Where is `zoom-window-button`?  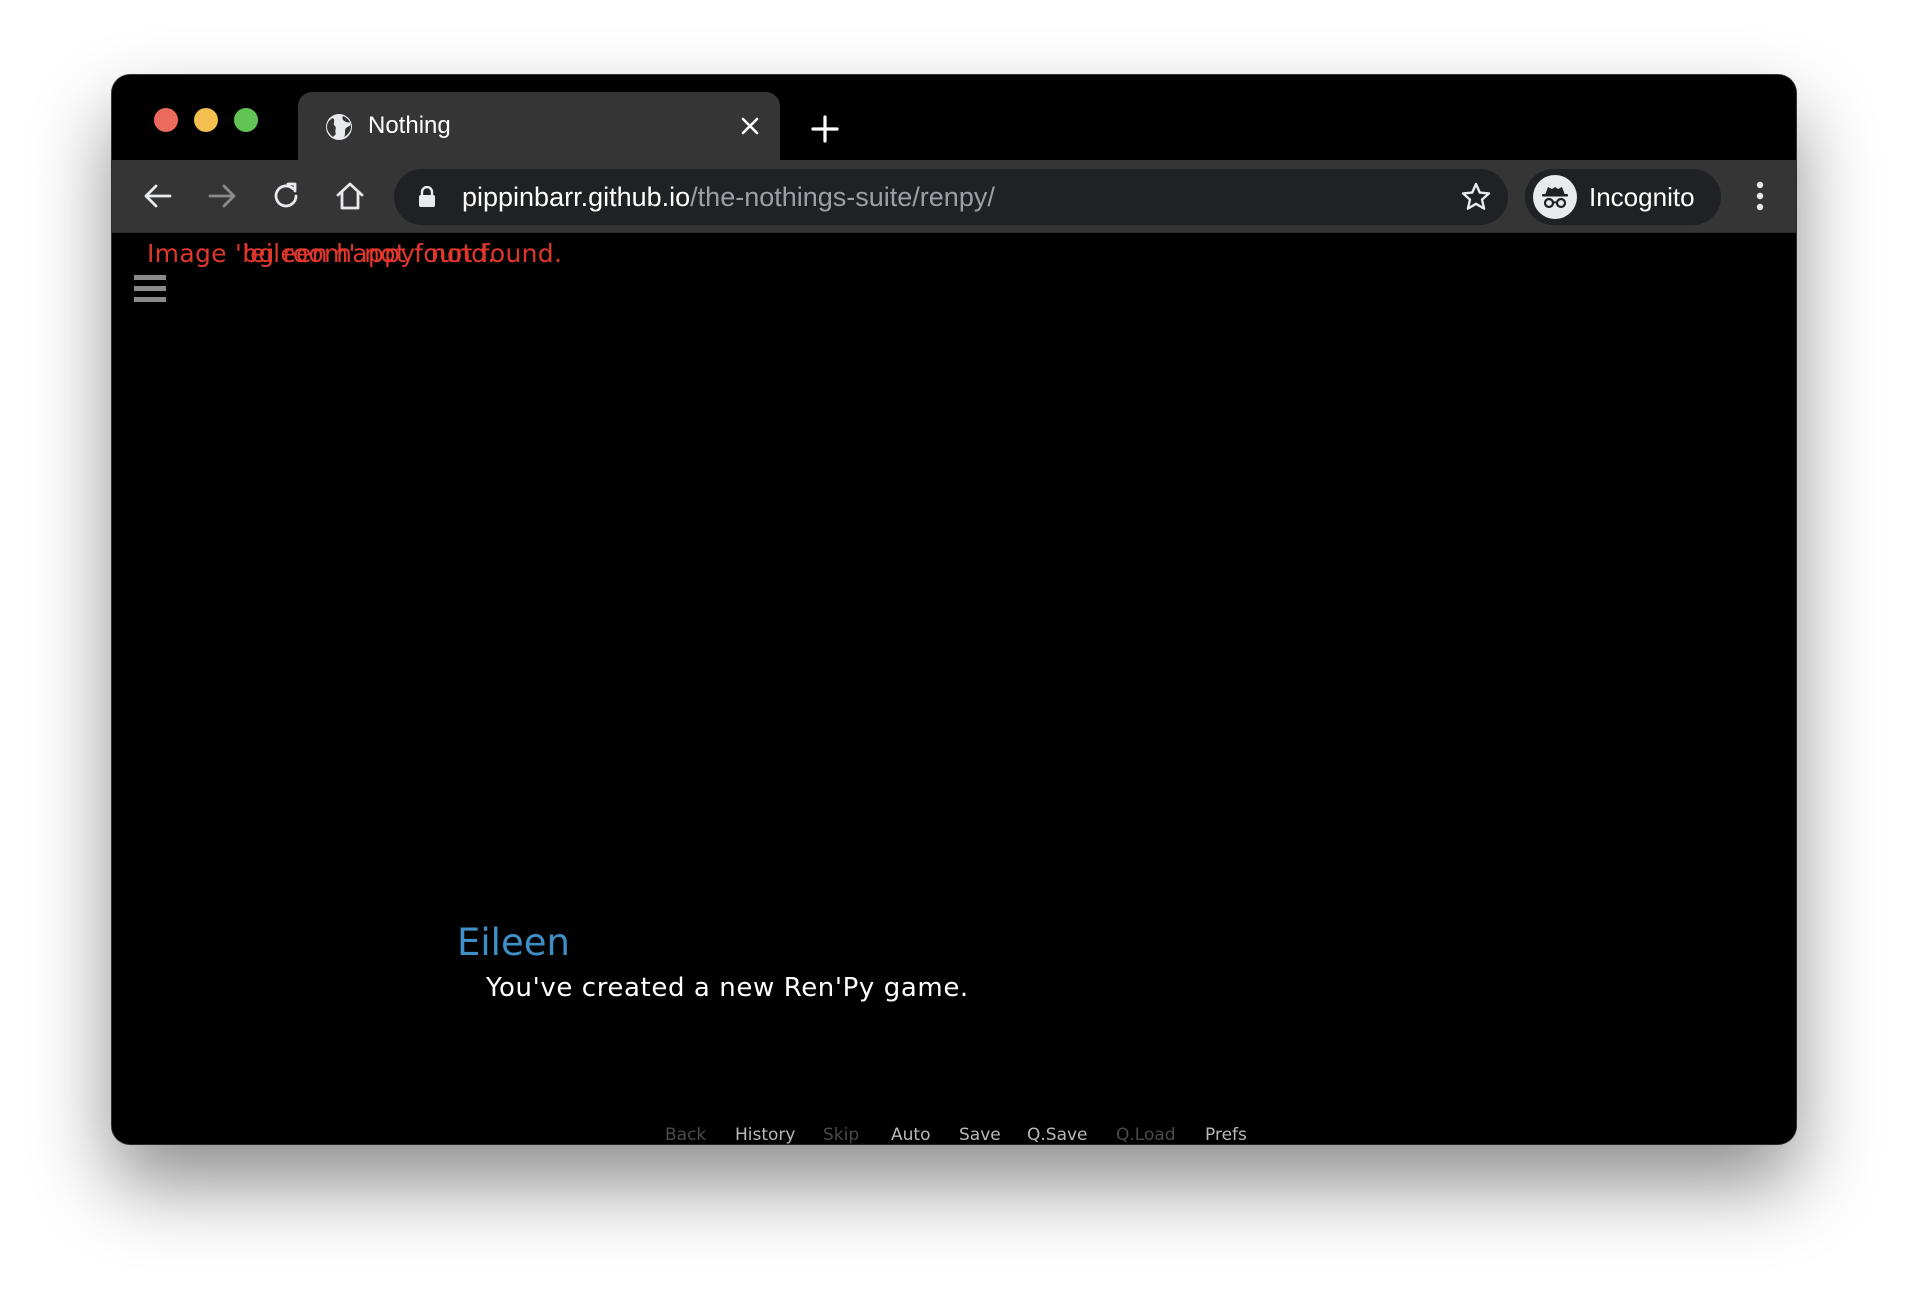
zoom-window-button is located at coordinates (246, 120).